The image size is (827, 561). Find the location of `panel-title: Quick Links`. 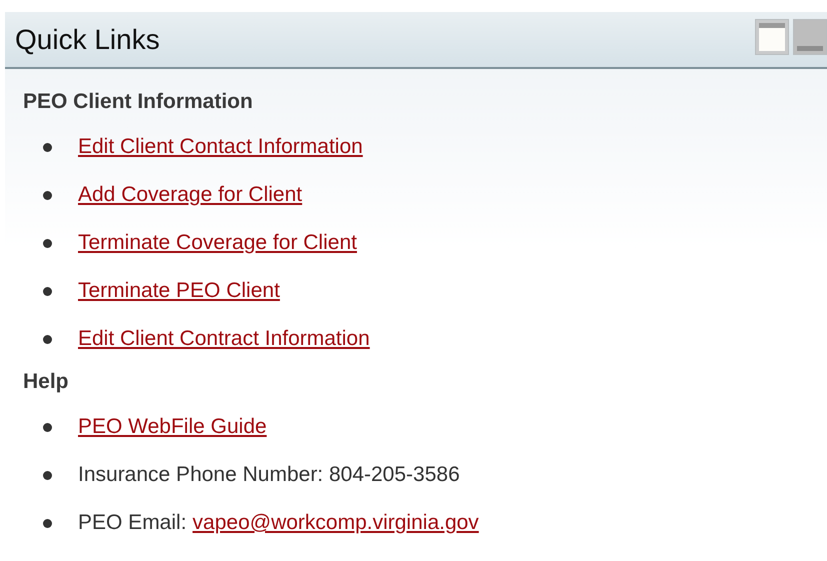

panel-title: Quick Links is located at coordinates (87, 40).